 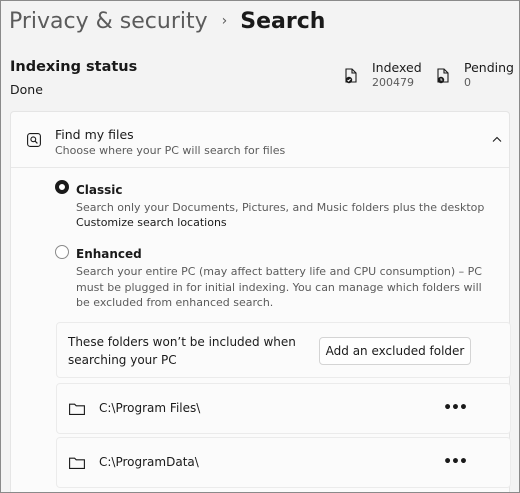 What do you see at coordinates (151, 222) in the screenshot?
I see `customize-search-locations-link: Customize search locations` at bounding box center [151, 222].